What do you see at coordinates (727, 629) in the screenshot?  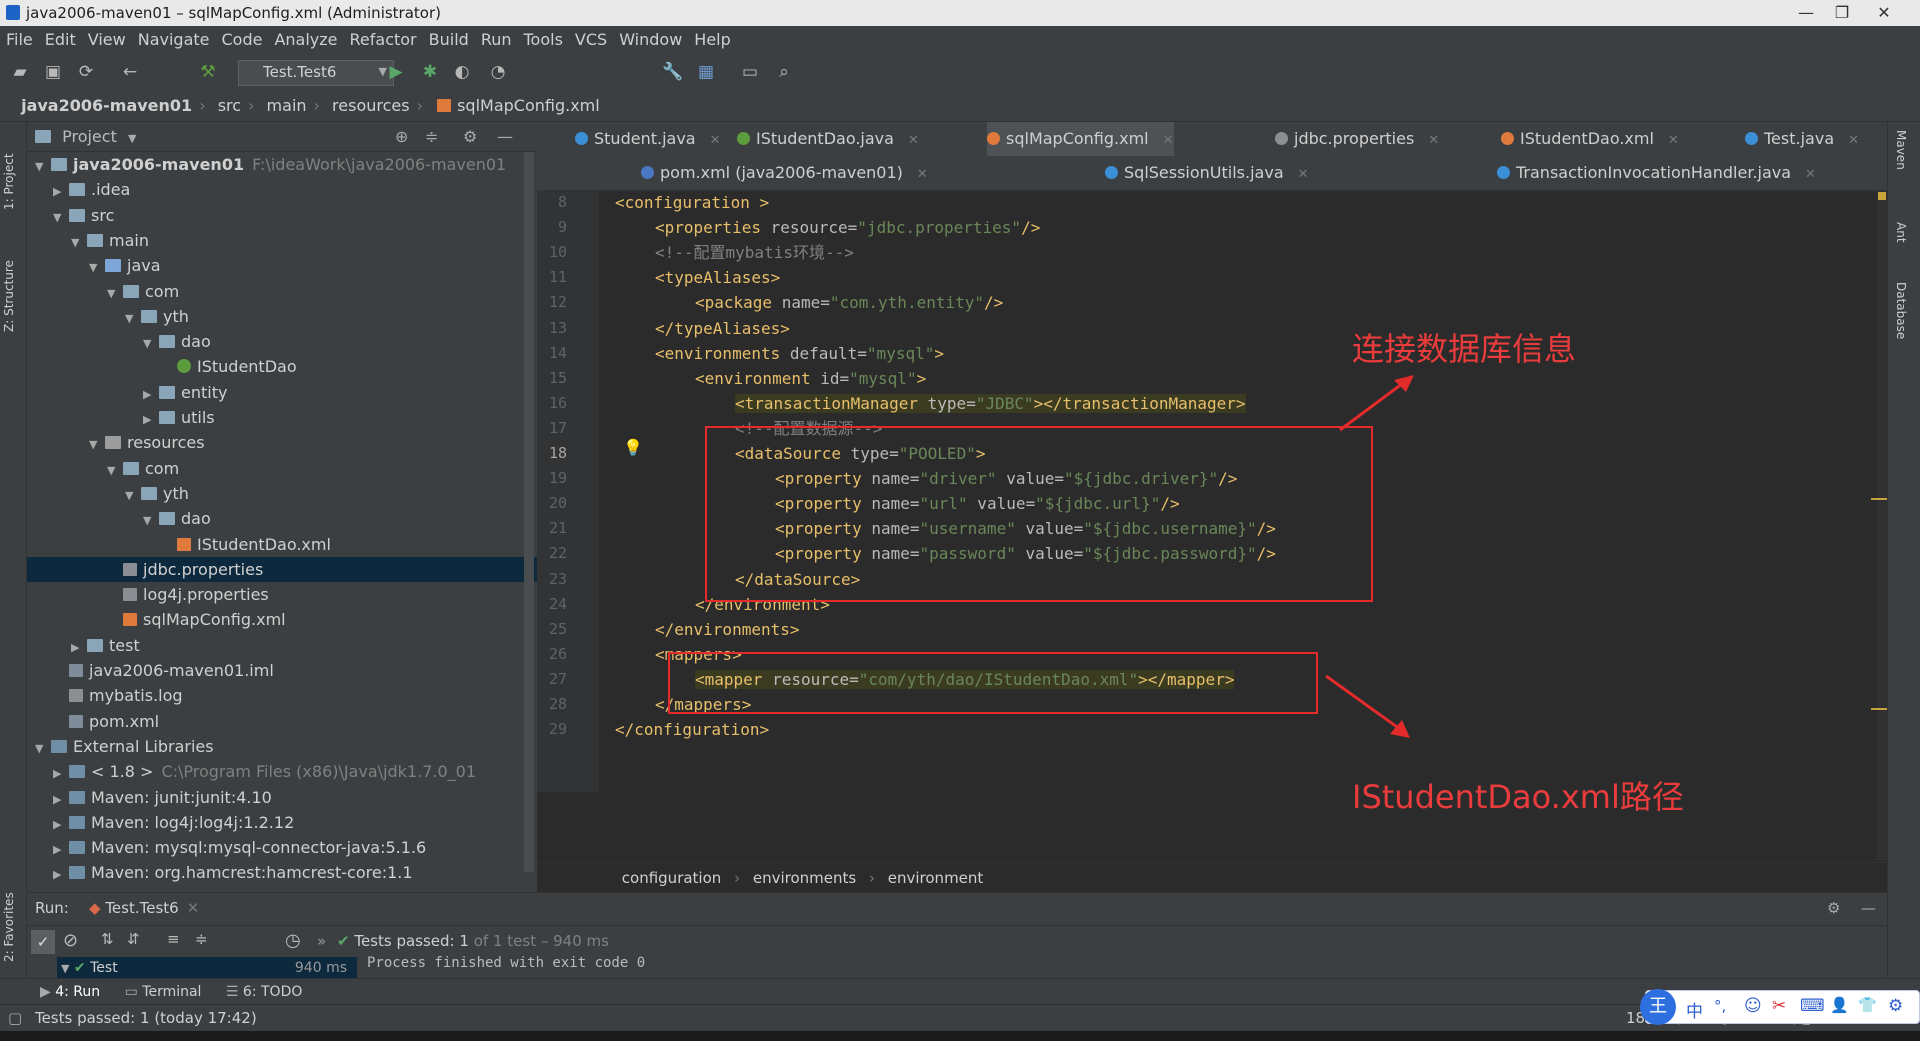 I see `code-line: </environments>` at bounding box center [727, 629].